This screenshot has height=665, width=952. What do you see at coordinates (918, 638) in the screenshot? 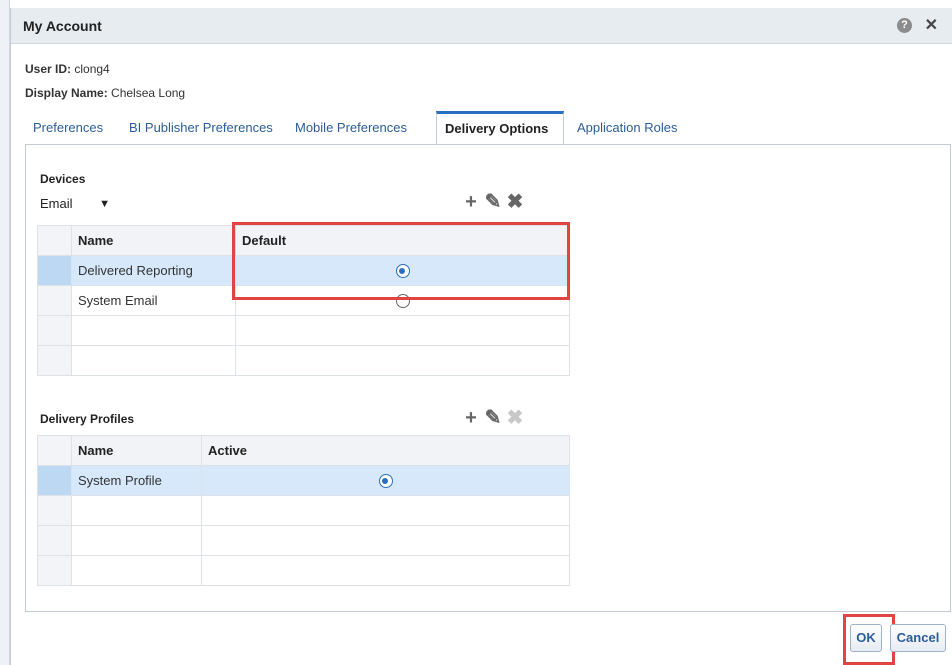
I see `cancel-button: Cancel` at bounding box center [918, 638].